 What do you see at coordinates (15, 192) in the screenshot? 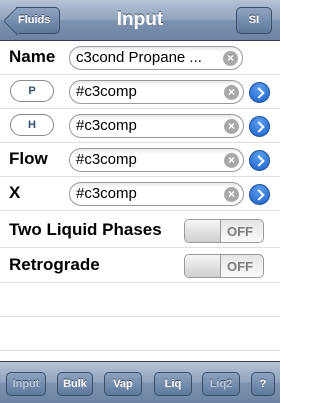
I see `x-label: X` at bounding box center [15, 192].